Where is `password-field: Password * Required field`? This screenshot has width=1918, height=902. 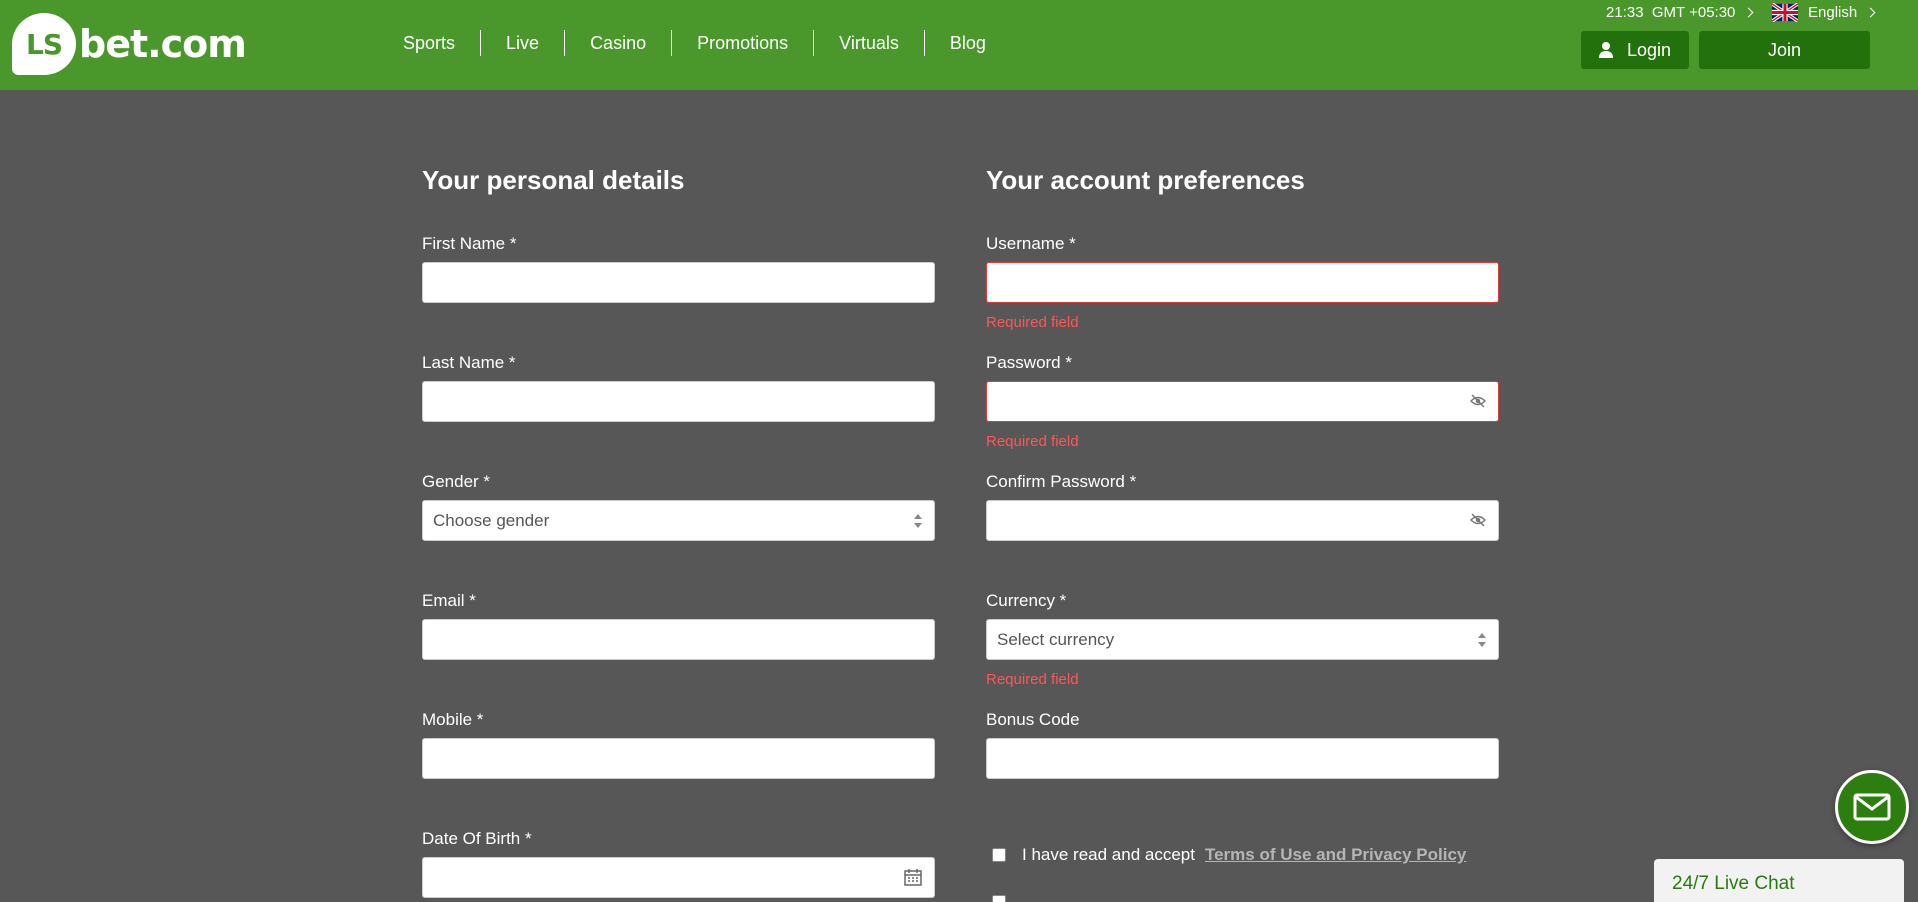 password-field: Password * Required field is located at coordinates (1242, 401).